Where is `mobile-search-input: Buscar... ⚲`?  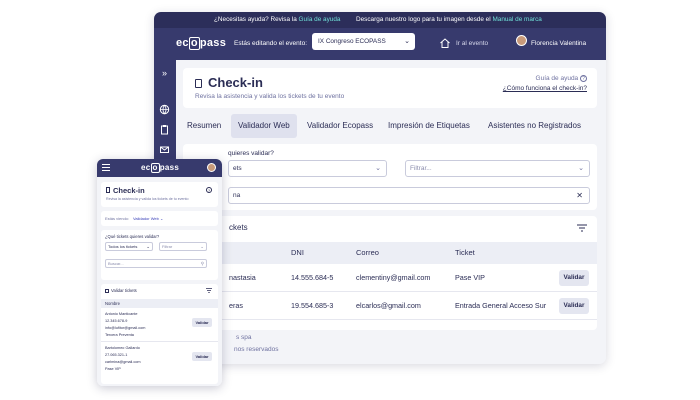 mobile-search-input: Buscar... ⚲ is located at coordinates (156, 263).